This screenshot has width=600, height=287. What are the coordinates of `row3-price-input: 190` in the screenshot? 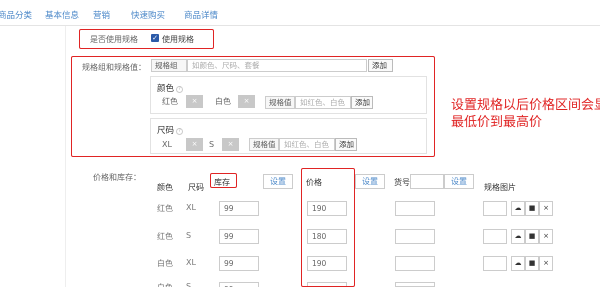 It's located at (327, 263).